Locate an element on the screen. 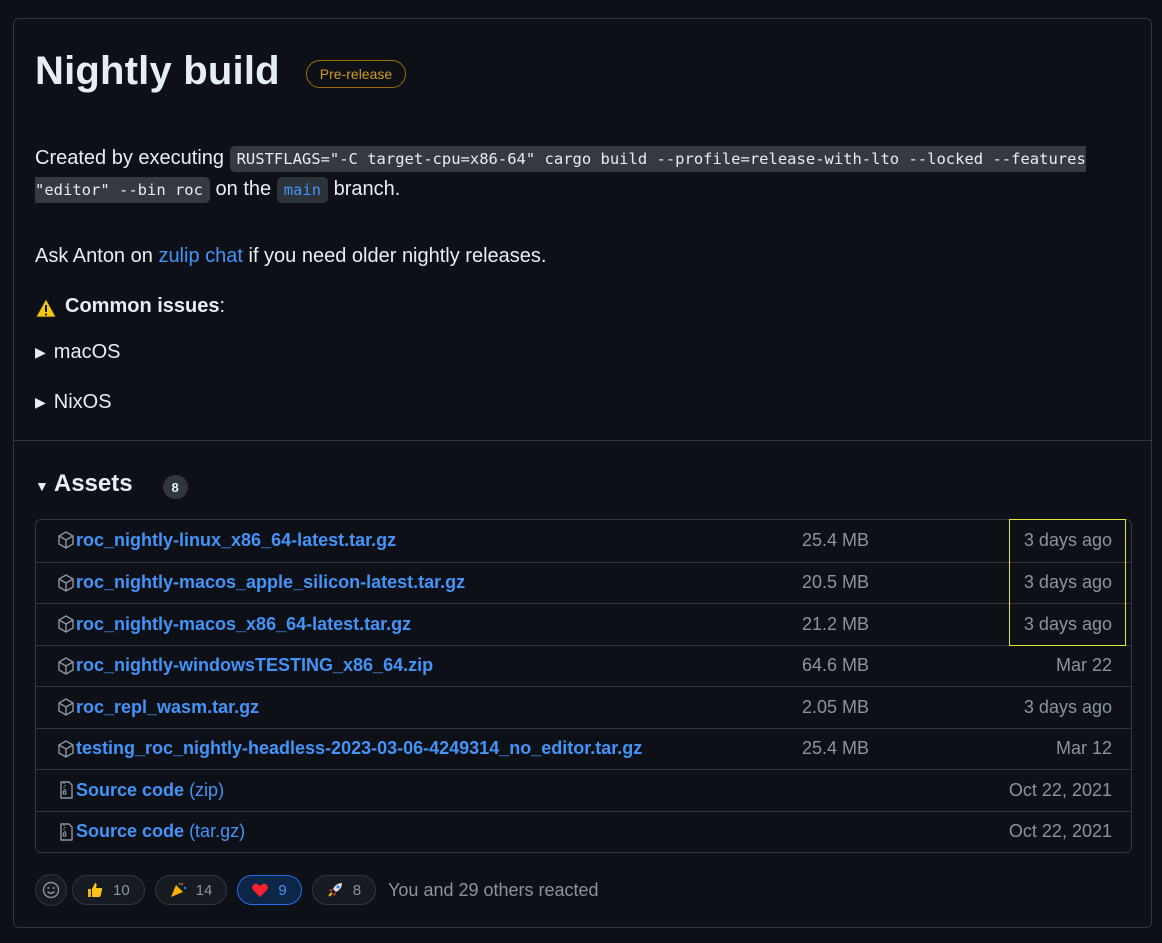  pre-release-badge: Pre-release is located at coordinates (356, 73).